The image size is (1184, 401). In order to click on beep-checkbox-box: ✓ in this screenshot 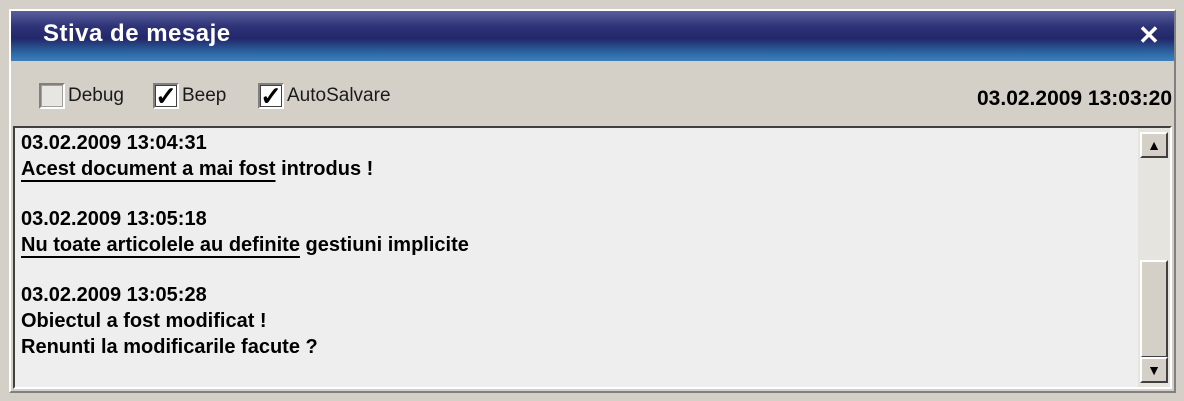, I will do `click(166, 96)`.